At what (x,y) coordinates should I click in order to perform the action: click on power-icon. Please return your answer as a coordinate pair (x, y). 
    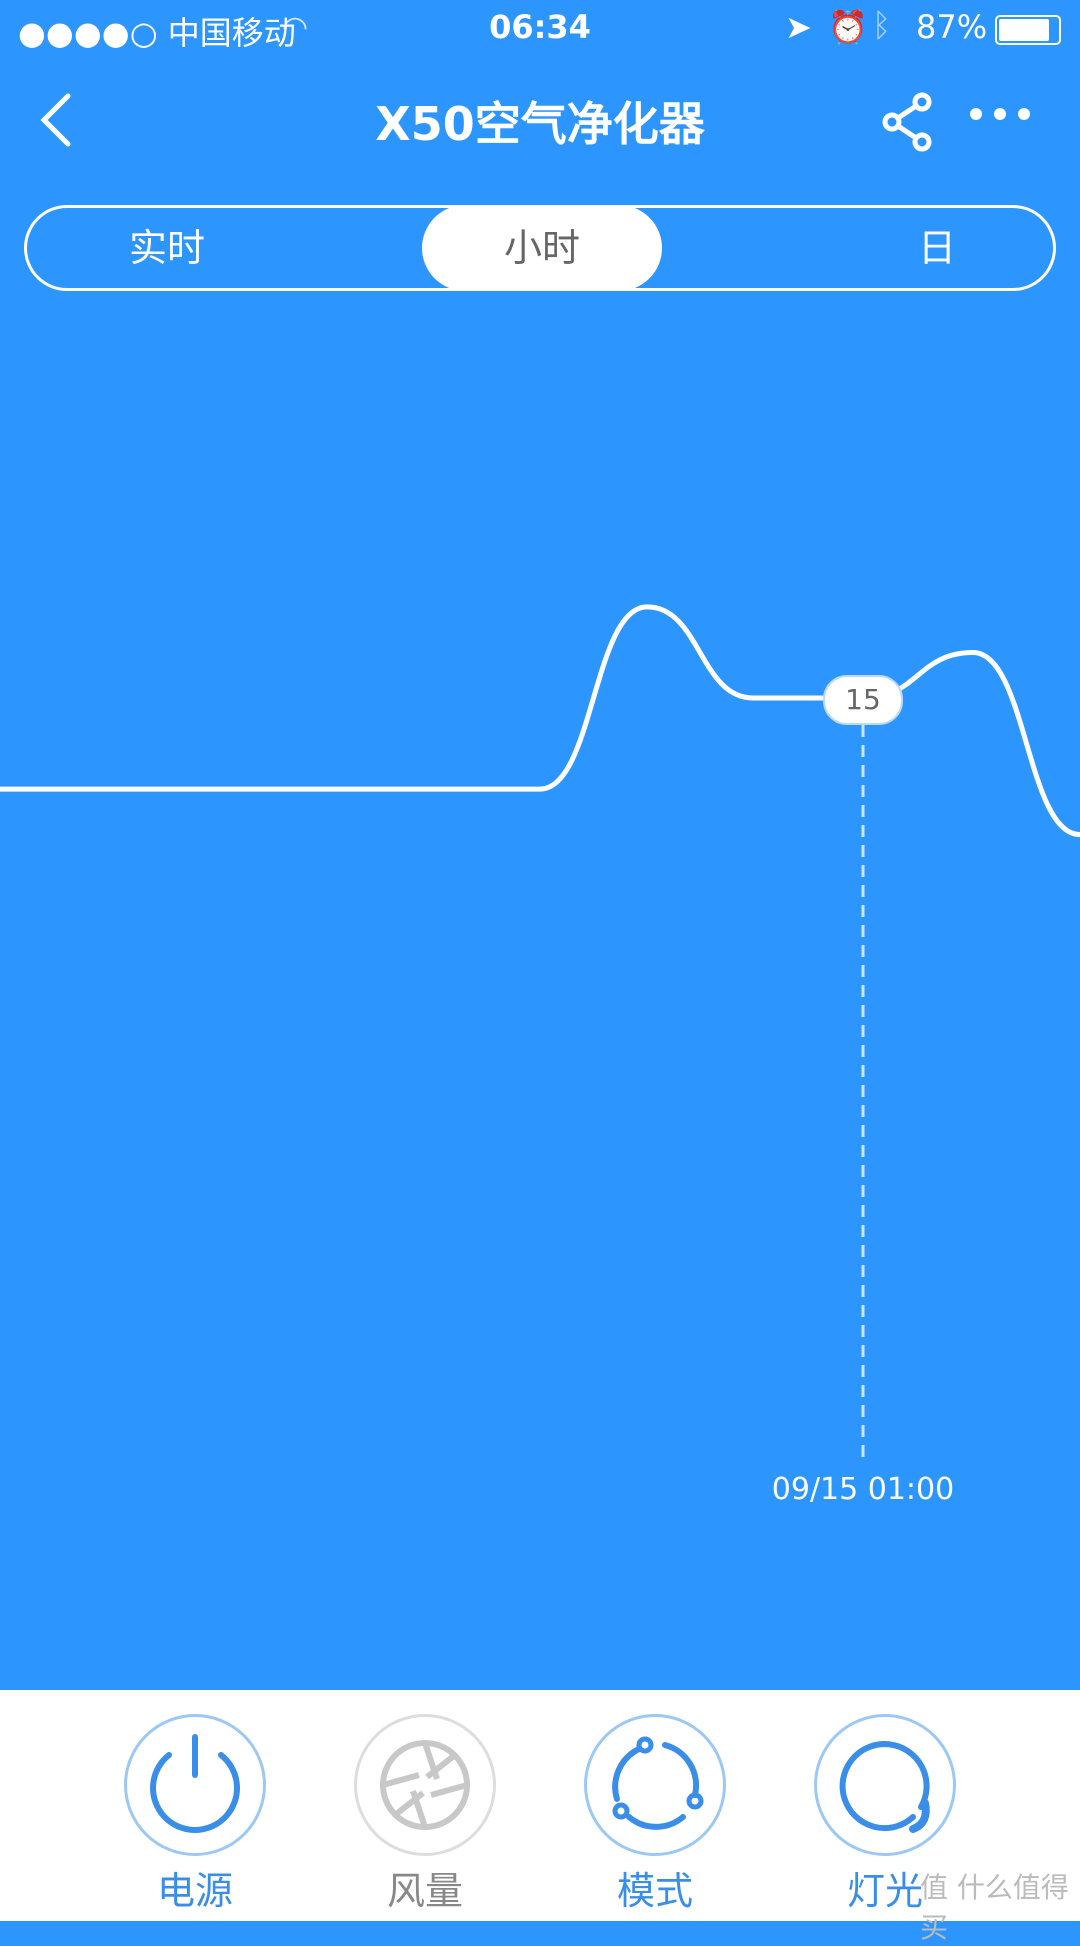
    Looking at the image, I should click on (195, 1783).